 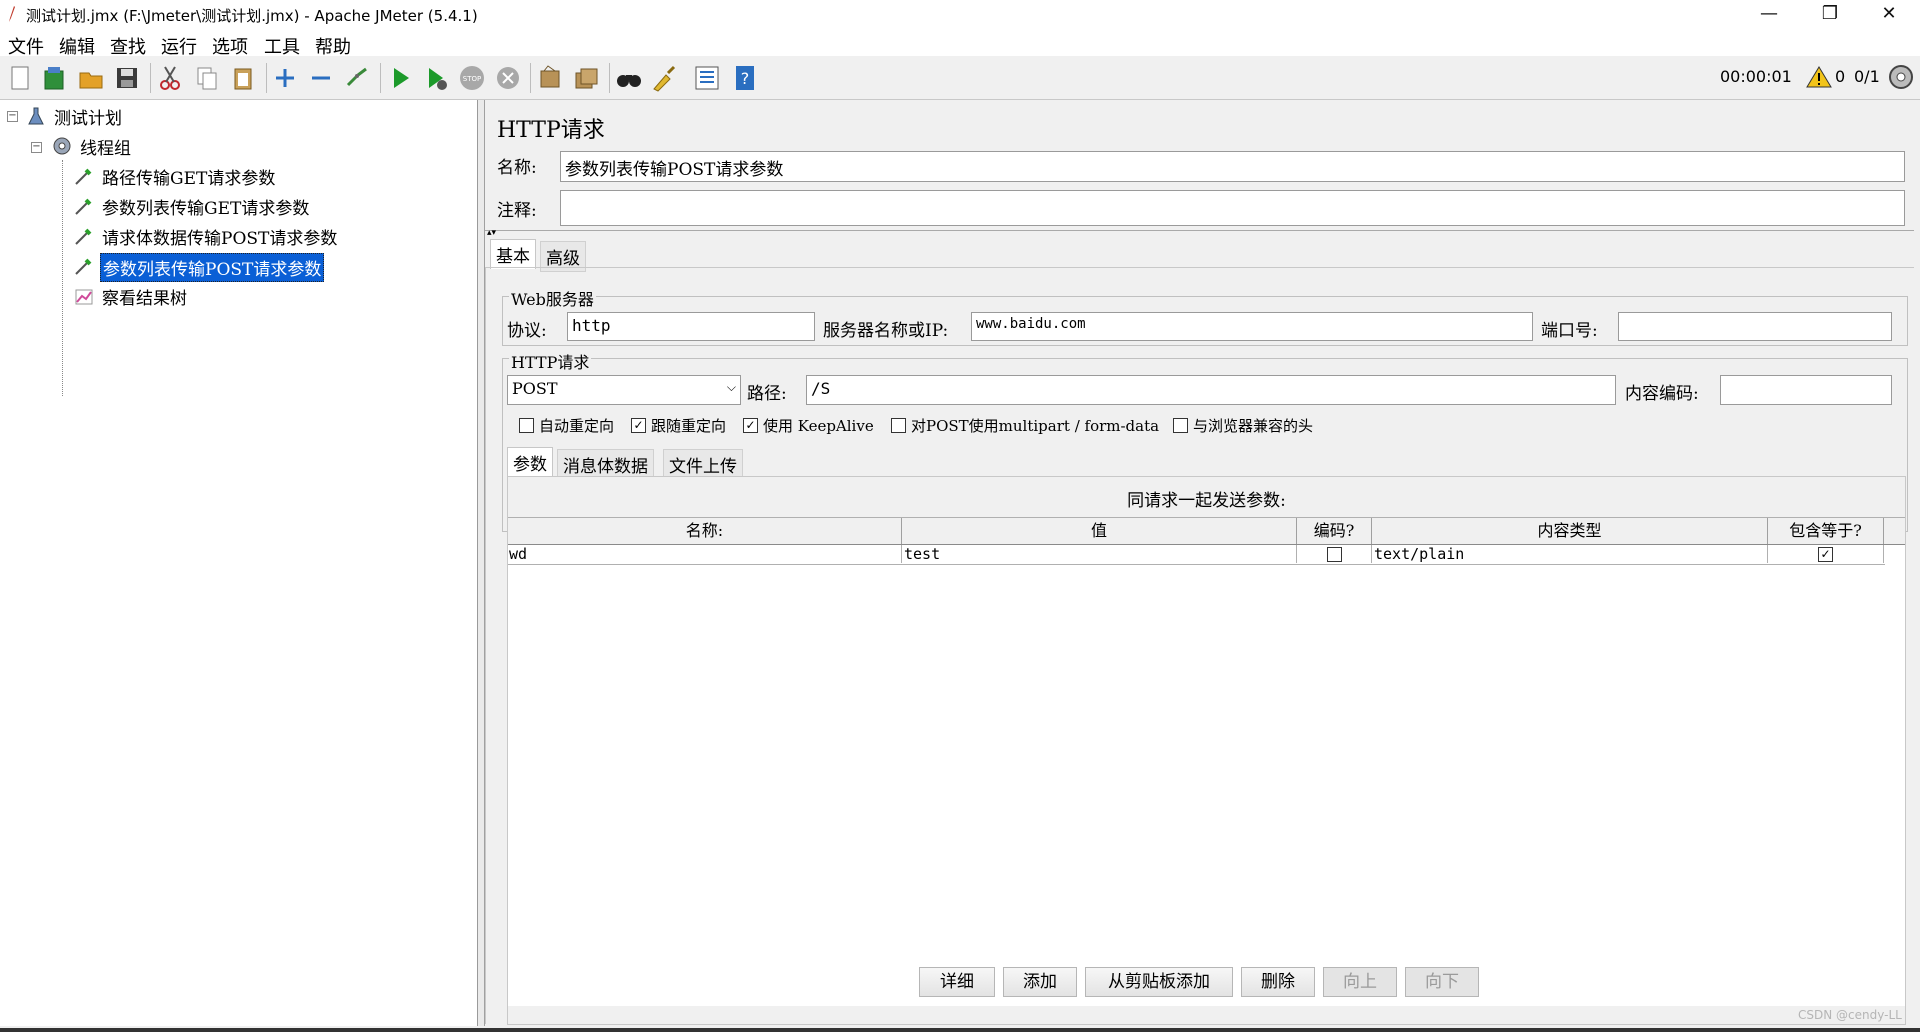 I want to click on templates-icon, so click(x=54, y=78).